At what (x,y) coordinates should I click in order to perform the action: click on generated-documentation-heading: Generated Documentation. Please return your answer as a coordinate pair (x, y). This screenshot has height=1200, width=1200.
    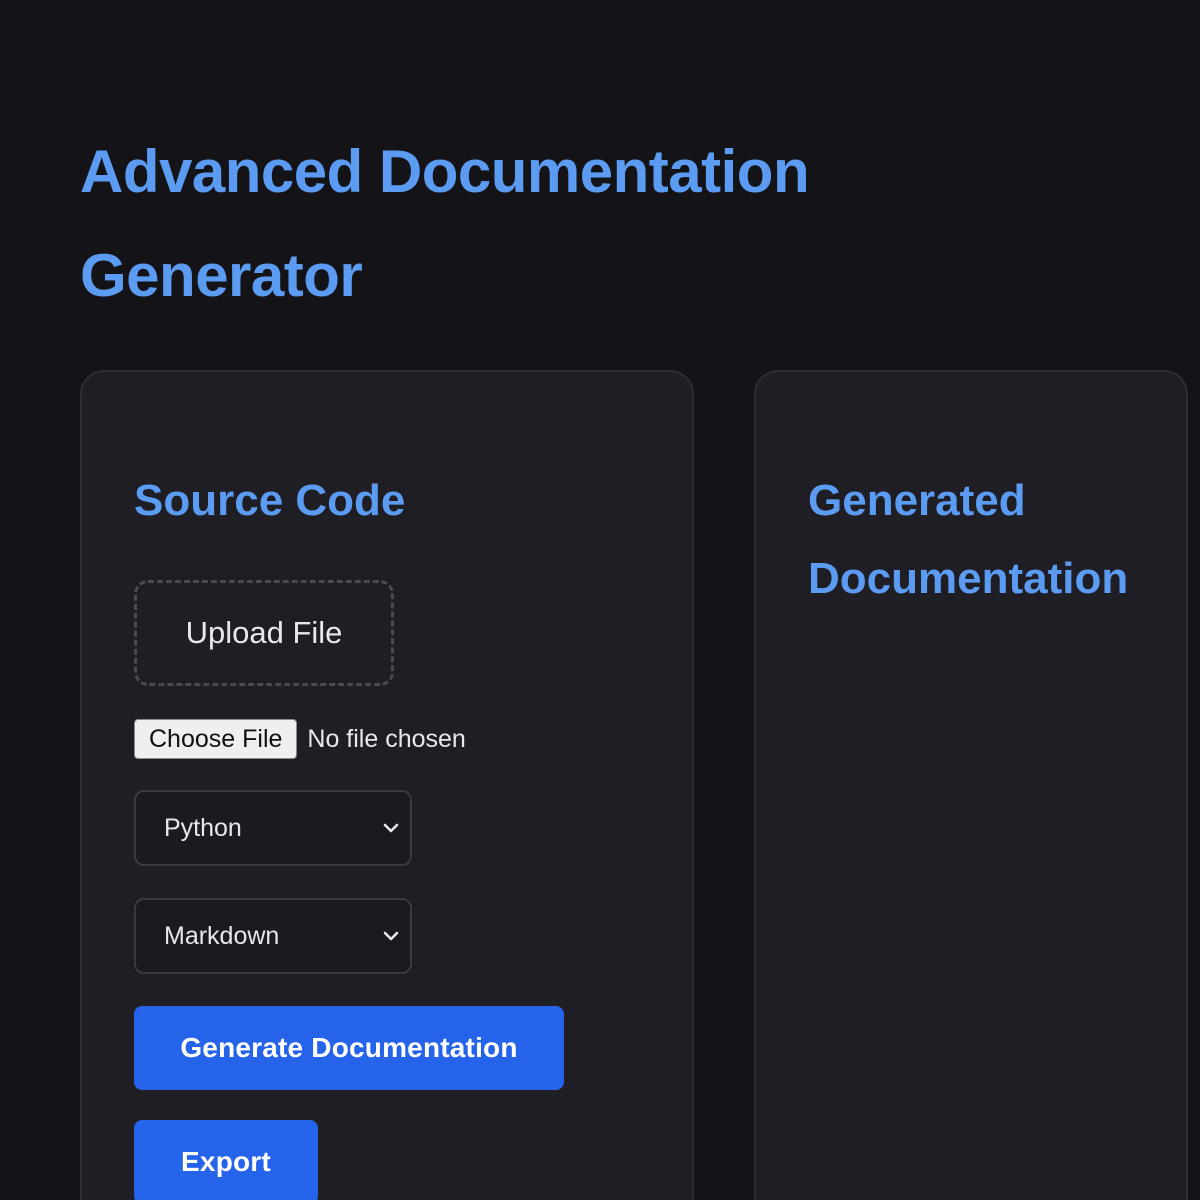
    Looking at the image, I should click on (968, 539).